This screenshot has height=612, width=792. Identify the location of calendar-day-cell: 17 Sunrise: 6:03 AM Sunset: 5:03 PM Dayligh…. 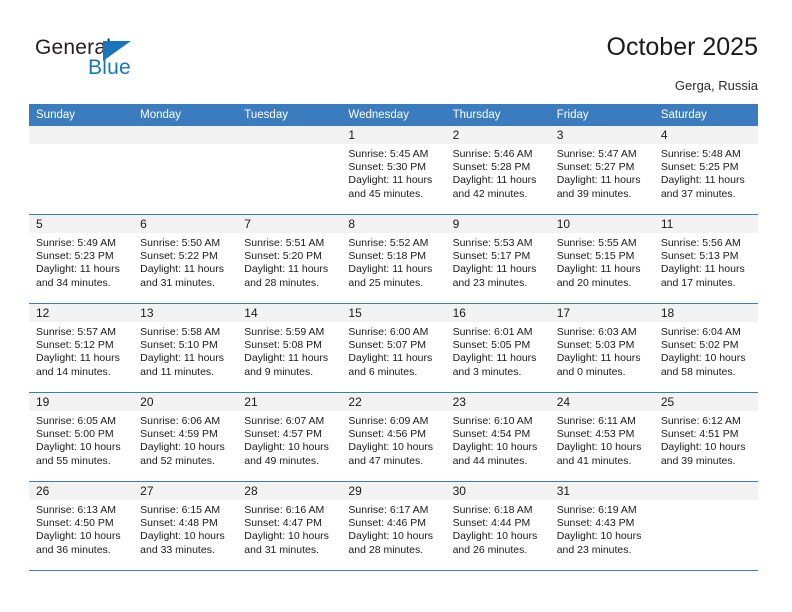
(601, 348).